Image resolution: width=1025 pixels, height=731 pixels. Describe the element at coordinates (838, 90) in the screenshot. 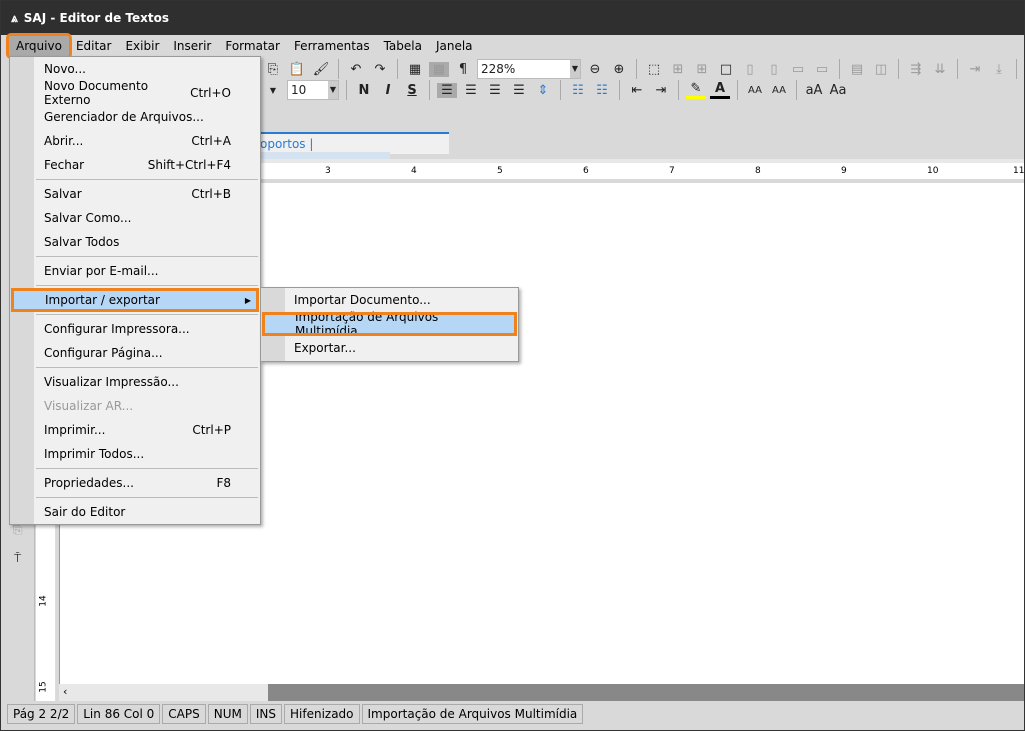

I see `uppercase-icon: Aa` at that location.